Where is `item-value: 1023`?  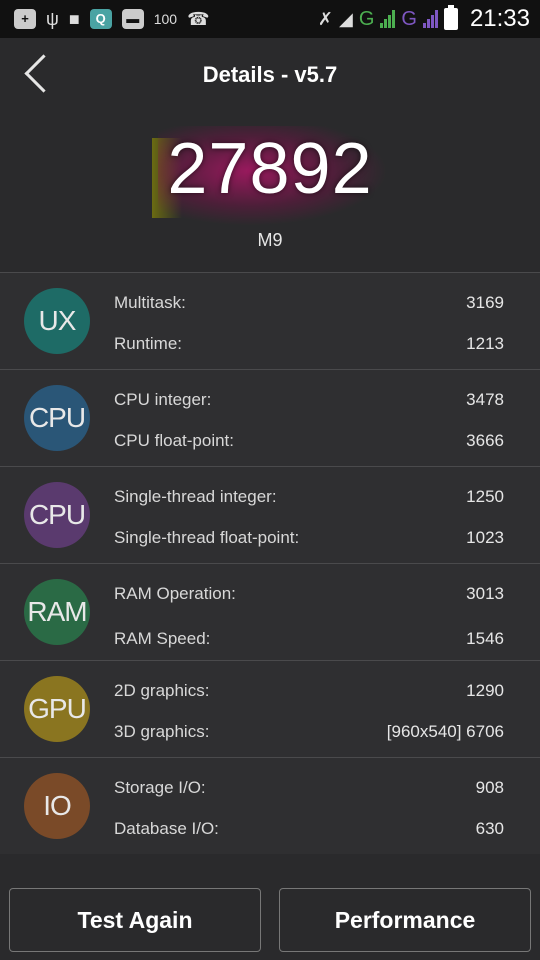 item-value: 1023 is located at coordinates (485, 537).